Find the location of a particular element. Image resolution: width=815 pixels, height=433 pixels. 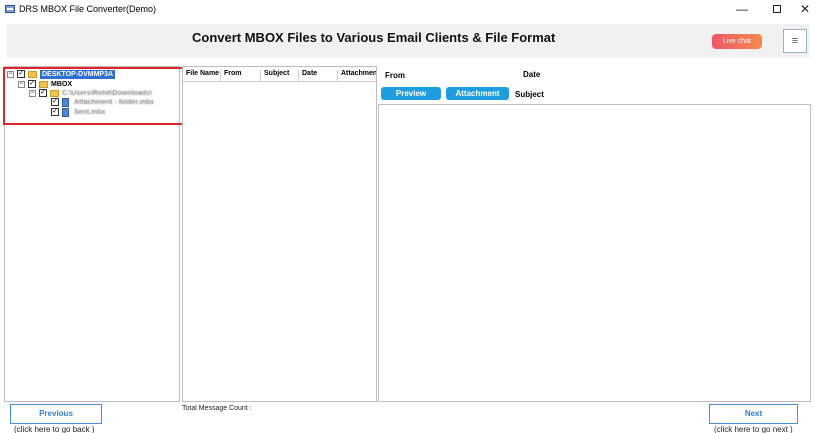

total-message-count-label: Total Message Count : is located at coordinates (217, 408).